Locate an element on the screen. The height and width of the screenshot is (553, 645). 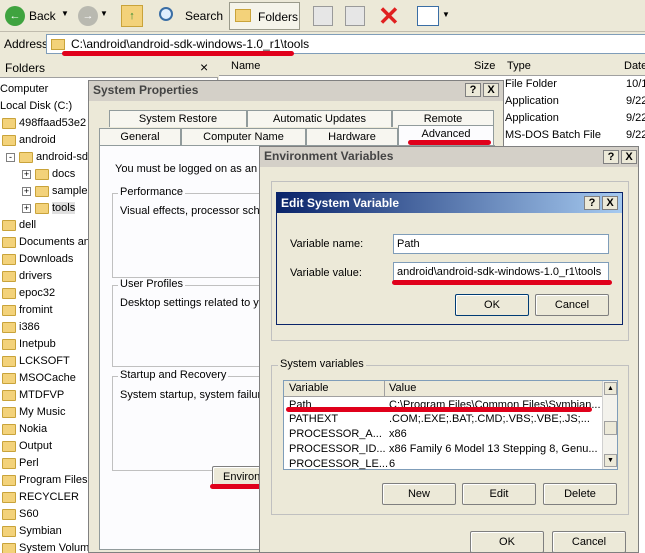
tree-item: android is located at coordinates (29, 140).